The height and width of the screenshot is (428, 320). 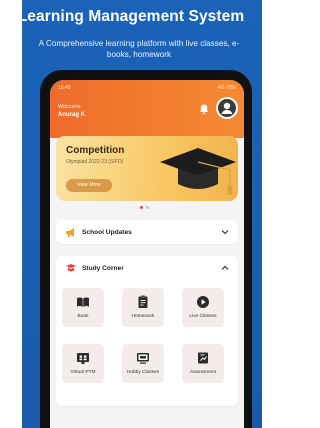 What do you see at coordinates (83, 302) in the screenshot?
I see `book-icon` at bounding box center [83, 302].